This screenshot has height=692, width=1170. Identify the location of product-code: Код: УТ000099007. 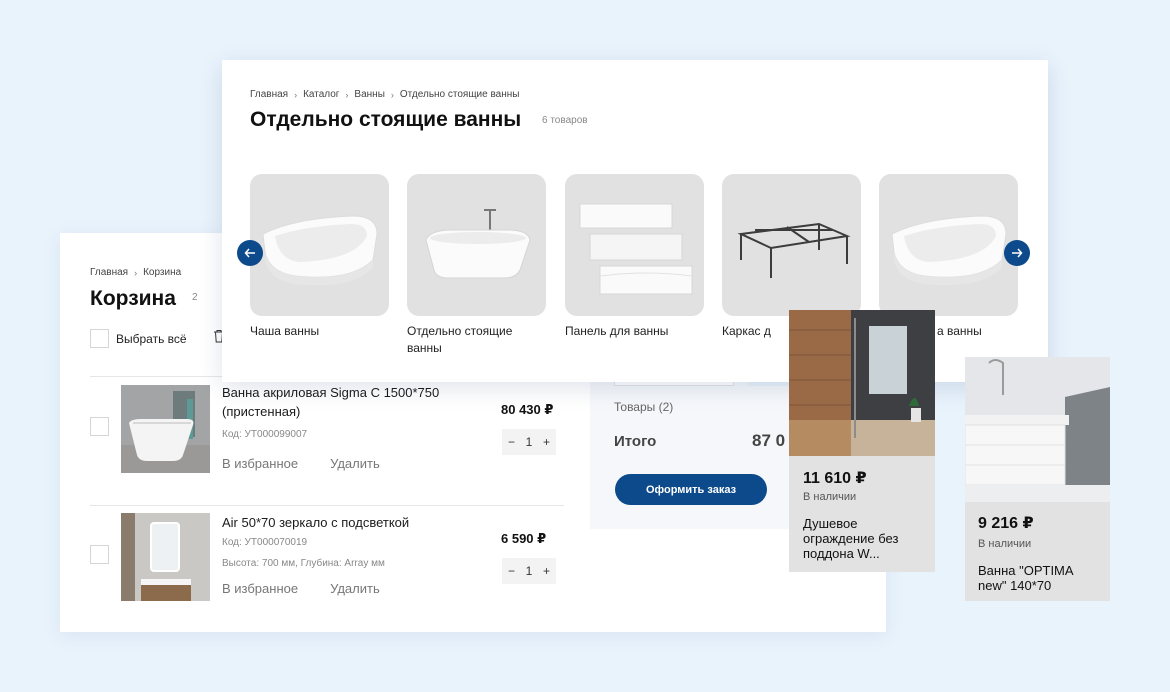
(265, 434).